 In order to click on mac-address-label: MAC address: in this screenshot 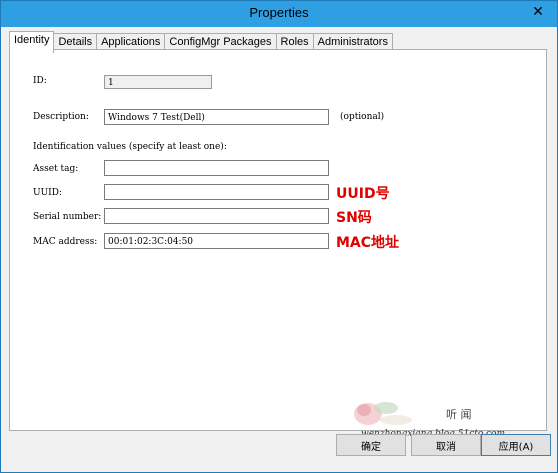, I will do `click(65, 242)`.